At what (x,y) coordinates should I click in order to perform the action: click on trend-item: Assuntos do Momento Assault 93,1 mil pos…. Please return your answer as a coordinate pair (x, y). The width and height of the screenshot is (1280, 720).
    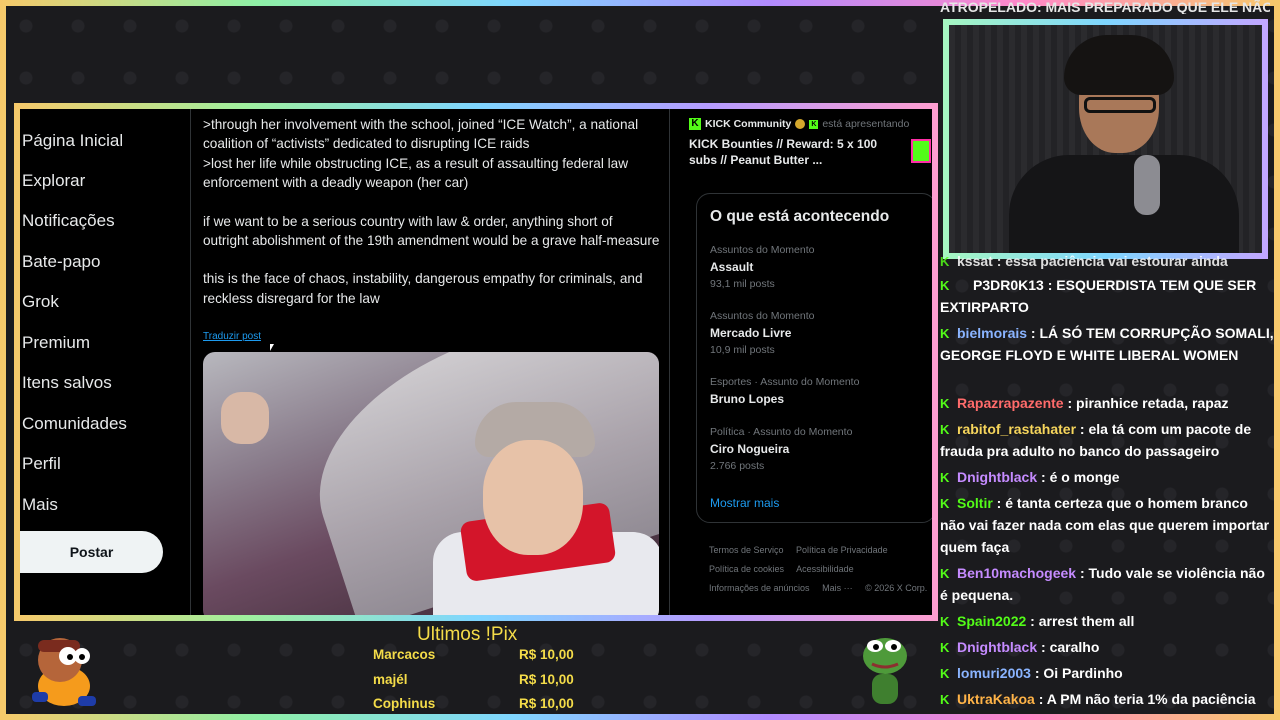
    Looking at the image, I should click on (762, 267).